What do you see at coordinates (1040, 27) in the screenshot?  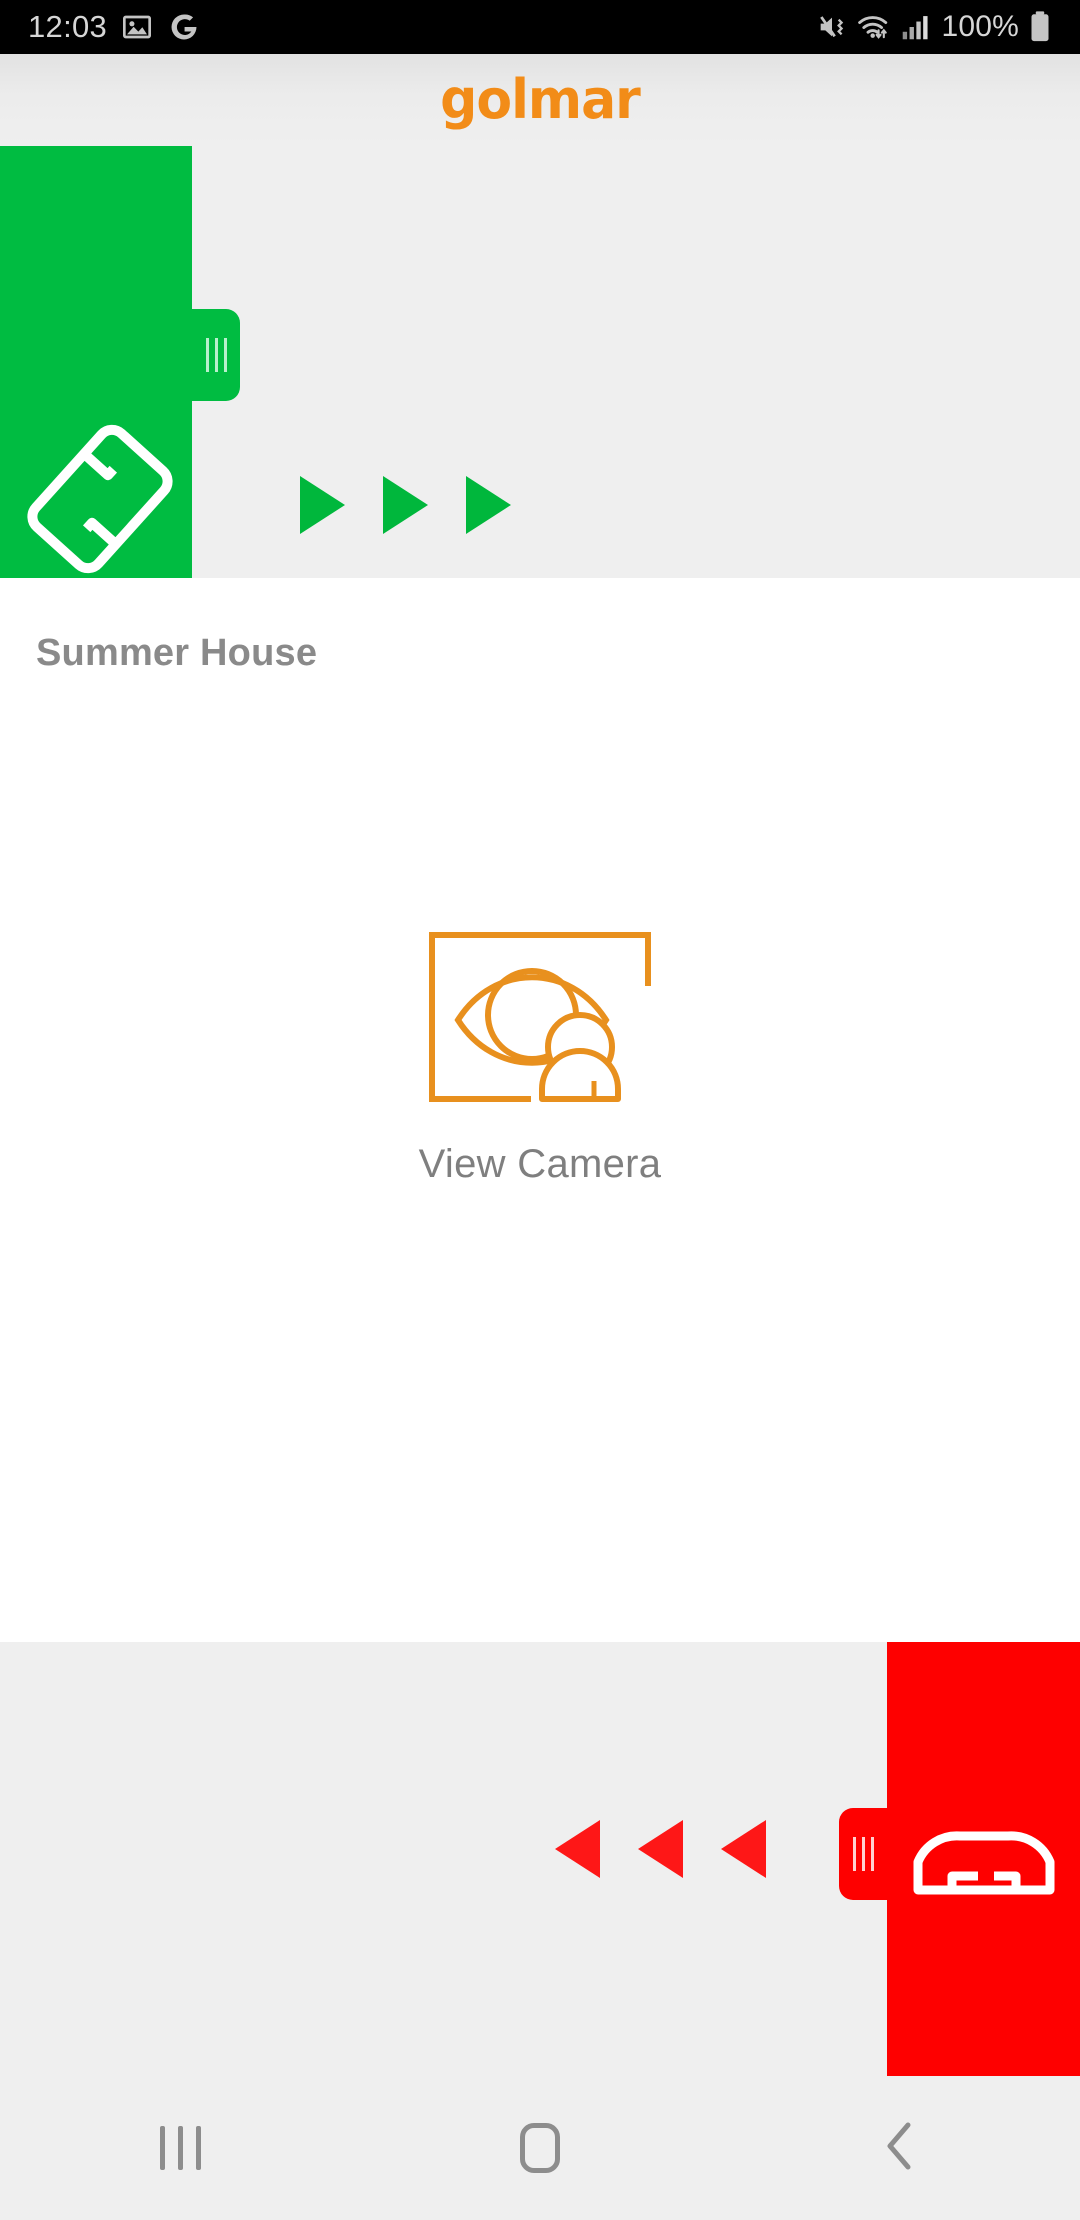 I see `battery-icon` at bounding box center [1040, 27].